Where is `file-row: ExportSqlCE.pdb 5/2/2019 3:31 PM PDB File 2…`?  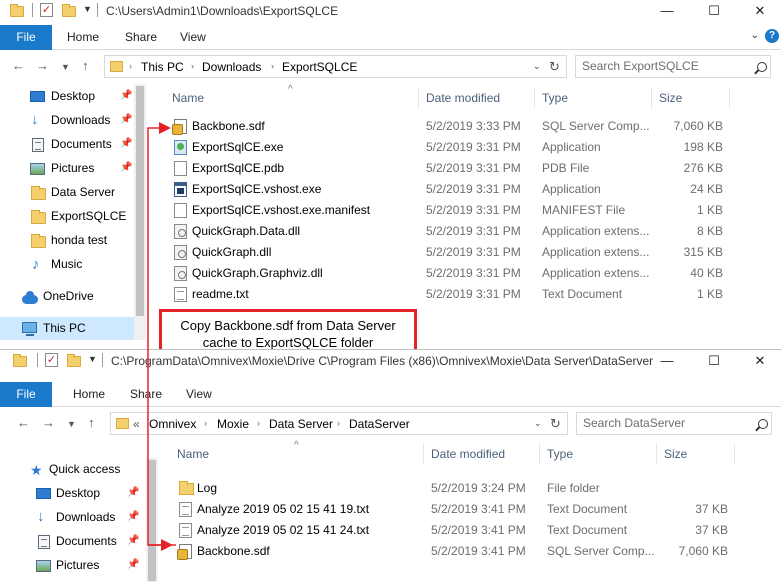 file-row: ExportSqlCE.pdb 5/2/2019 3:31 PM PDB File 2… is located at coordinates (461, 168).